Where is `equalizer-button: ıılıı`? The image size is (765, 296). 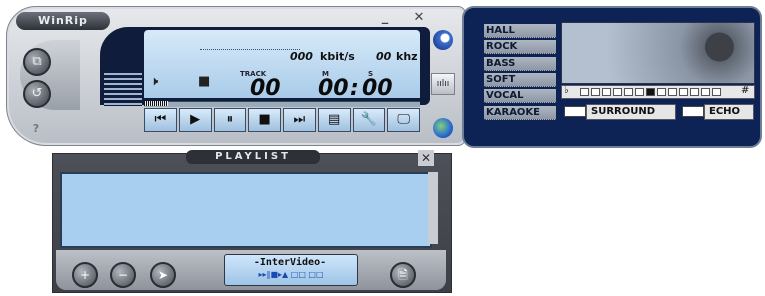 equalizer-button: ıılıı is located at coordinates (443, 84).